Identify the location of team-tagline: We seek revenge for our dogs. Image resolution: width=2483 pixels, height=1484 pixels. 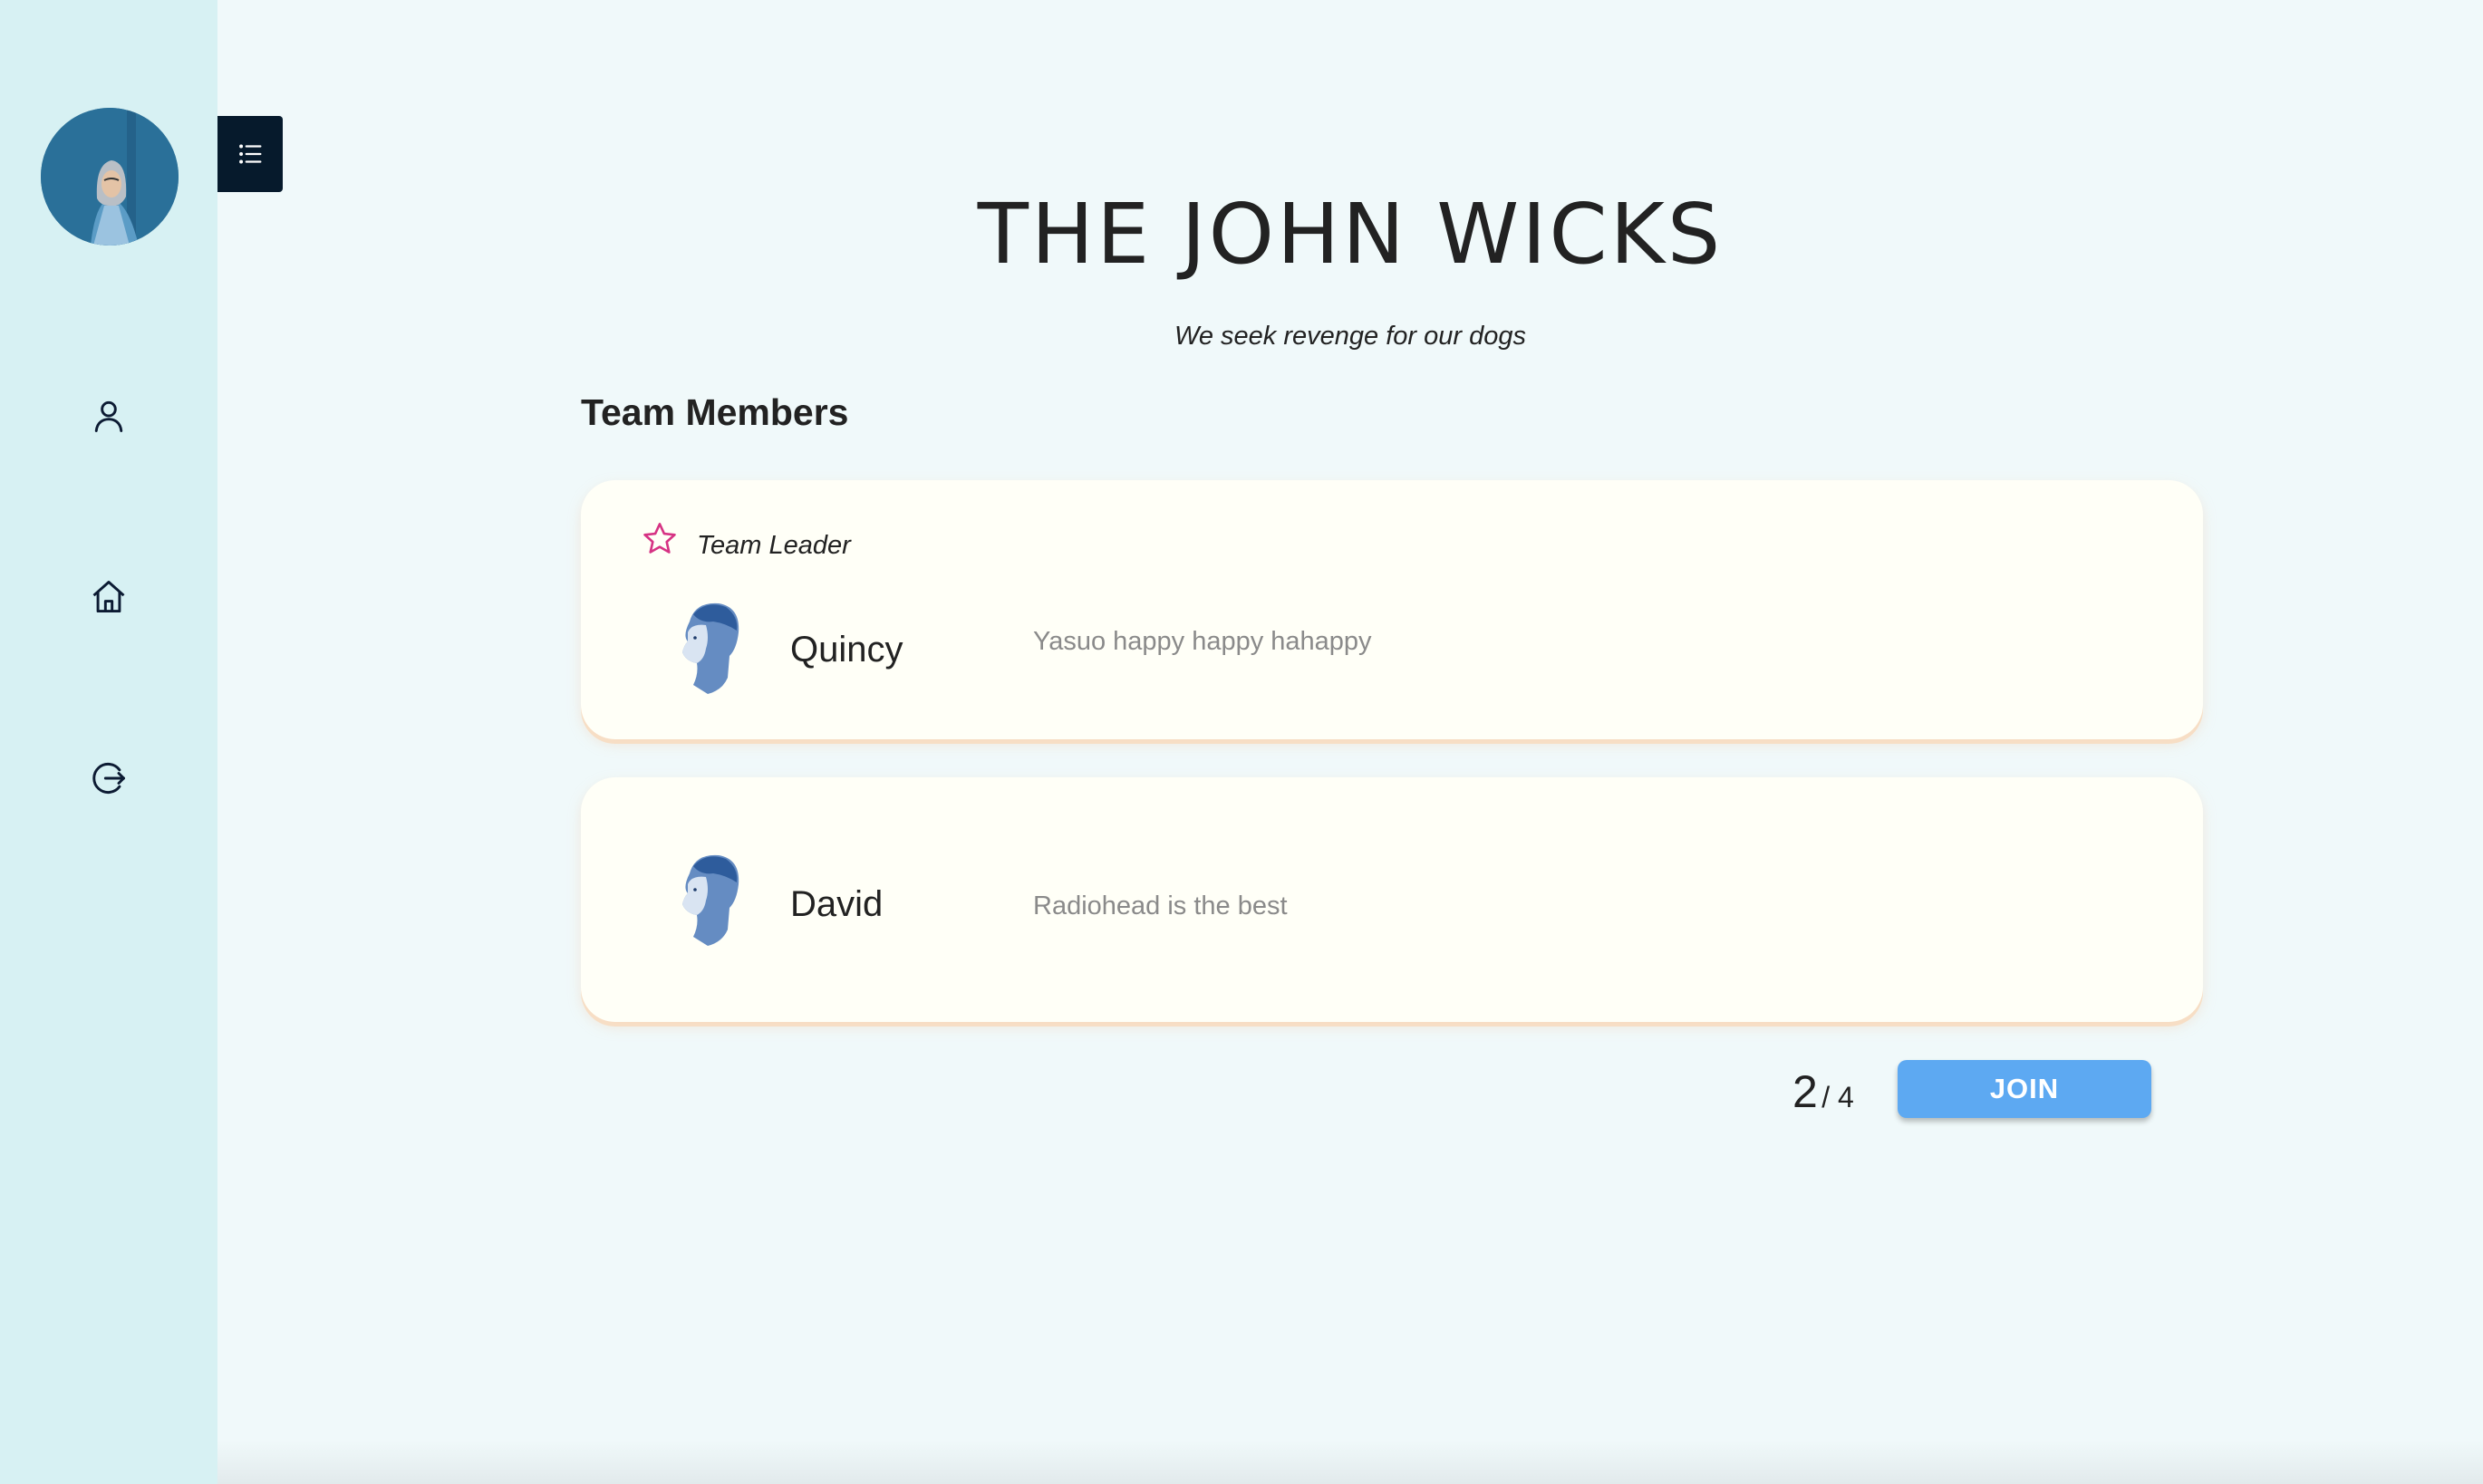
(1350, 337).